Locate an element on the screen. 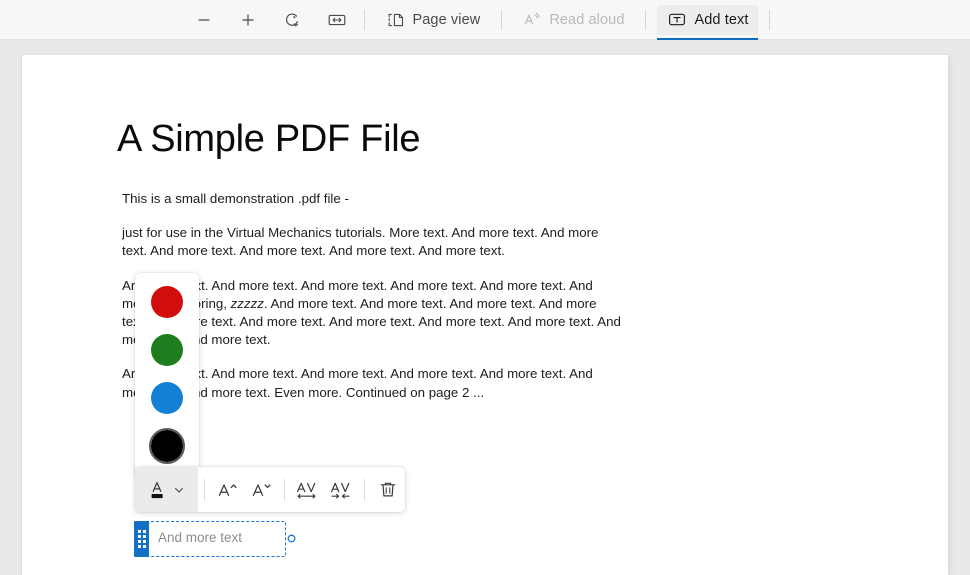 The width and height of the screenshot is (970, 575). text-format-toolbar is located at coordinates (270, 489).